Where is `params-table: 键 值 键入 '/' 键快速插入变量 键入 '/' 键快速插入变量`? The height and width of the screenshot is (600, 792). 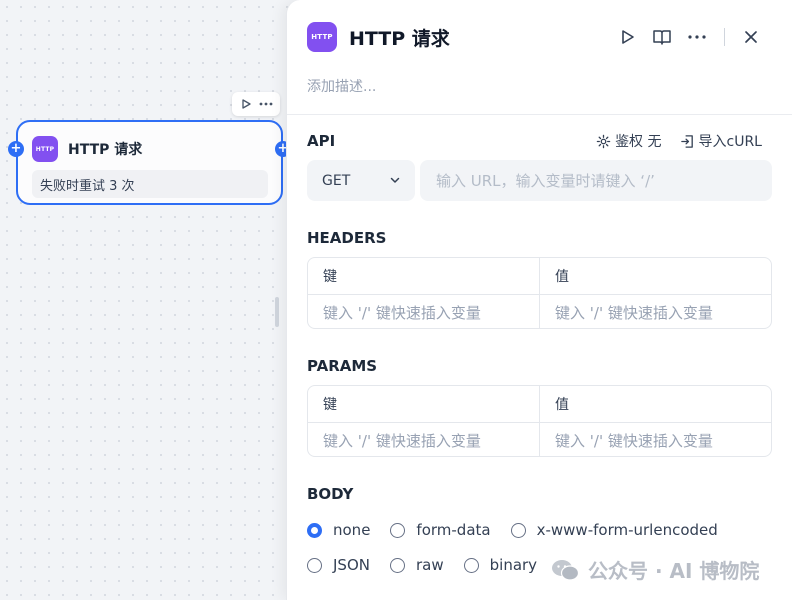
params-table: 键 值 键入 '/' 键快速插入变量 键入 '/' 键快速插入变量 is located at coordinates (539, 421).